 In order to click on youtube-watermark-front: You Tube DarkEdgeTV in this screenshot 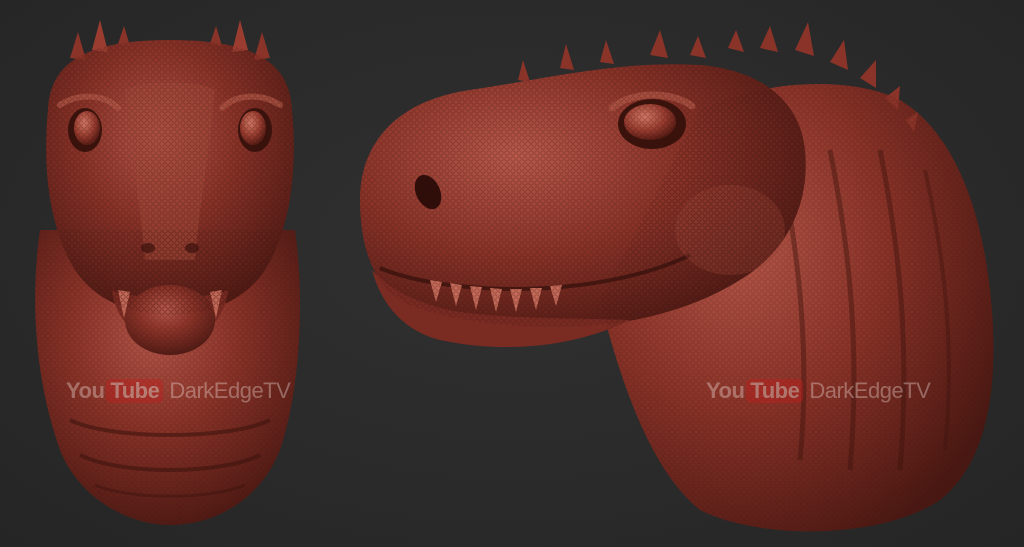, I will do `click(178, 391)`.